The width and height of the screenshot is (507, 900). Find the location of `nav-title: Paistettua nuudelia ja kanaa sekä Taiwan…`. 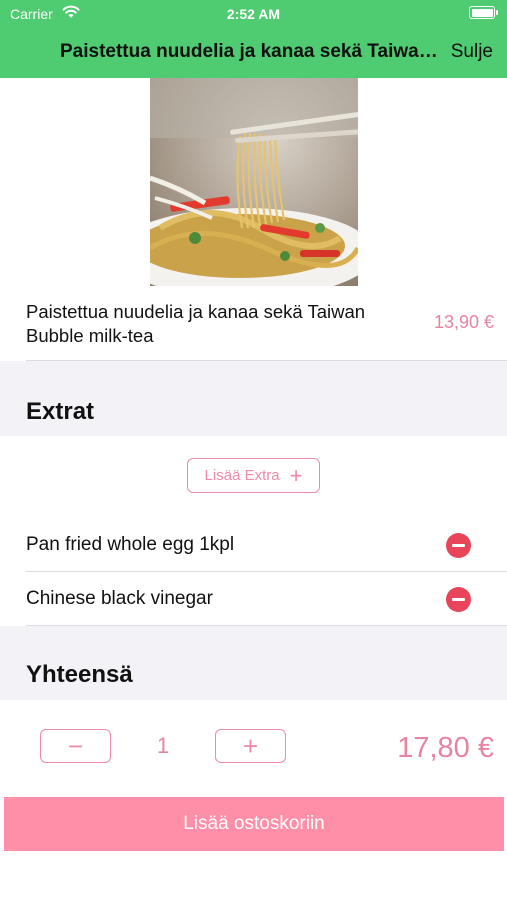

nav-title: Paistettua nuudelia ja kanaa sekä Taiwan… is located at coordinates (253, 51).